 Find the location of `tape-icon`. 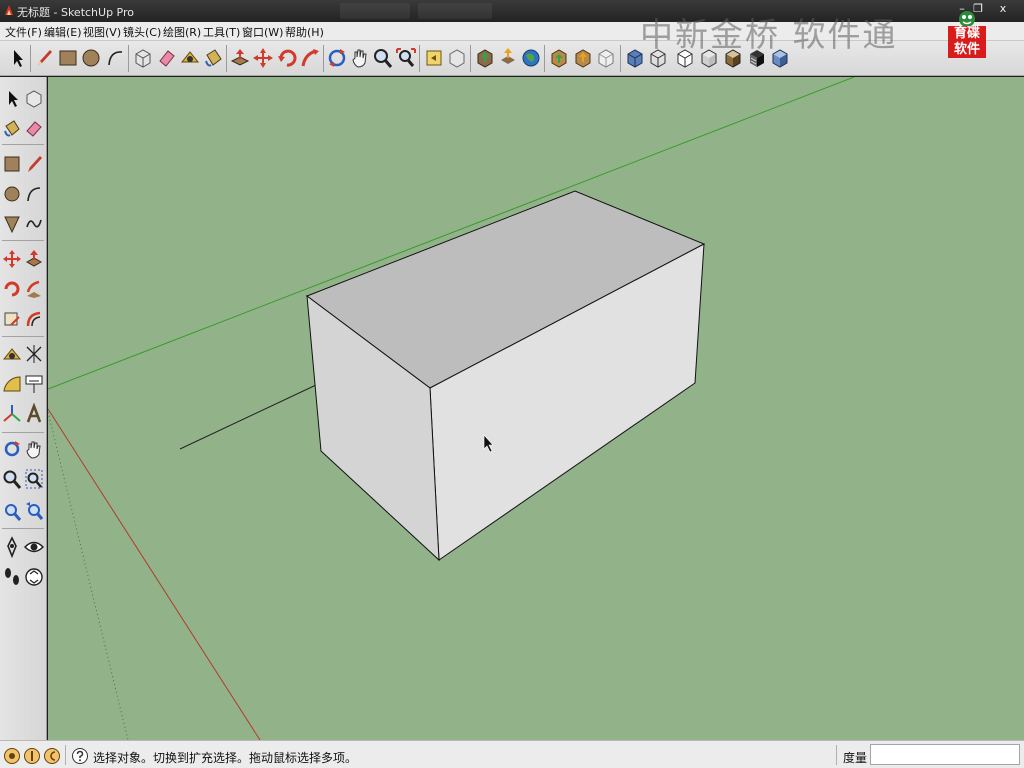

tape-icon is located at coordinates (190, 57).